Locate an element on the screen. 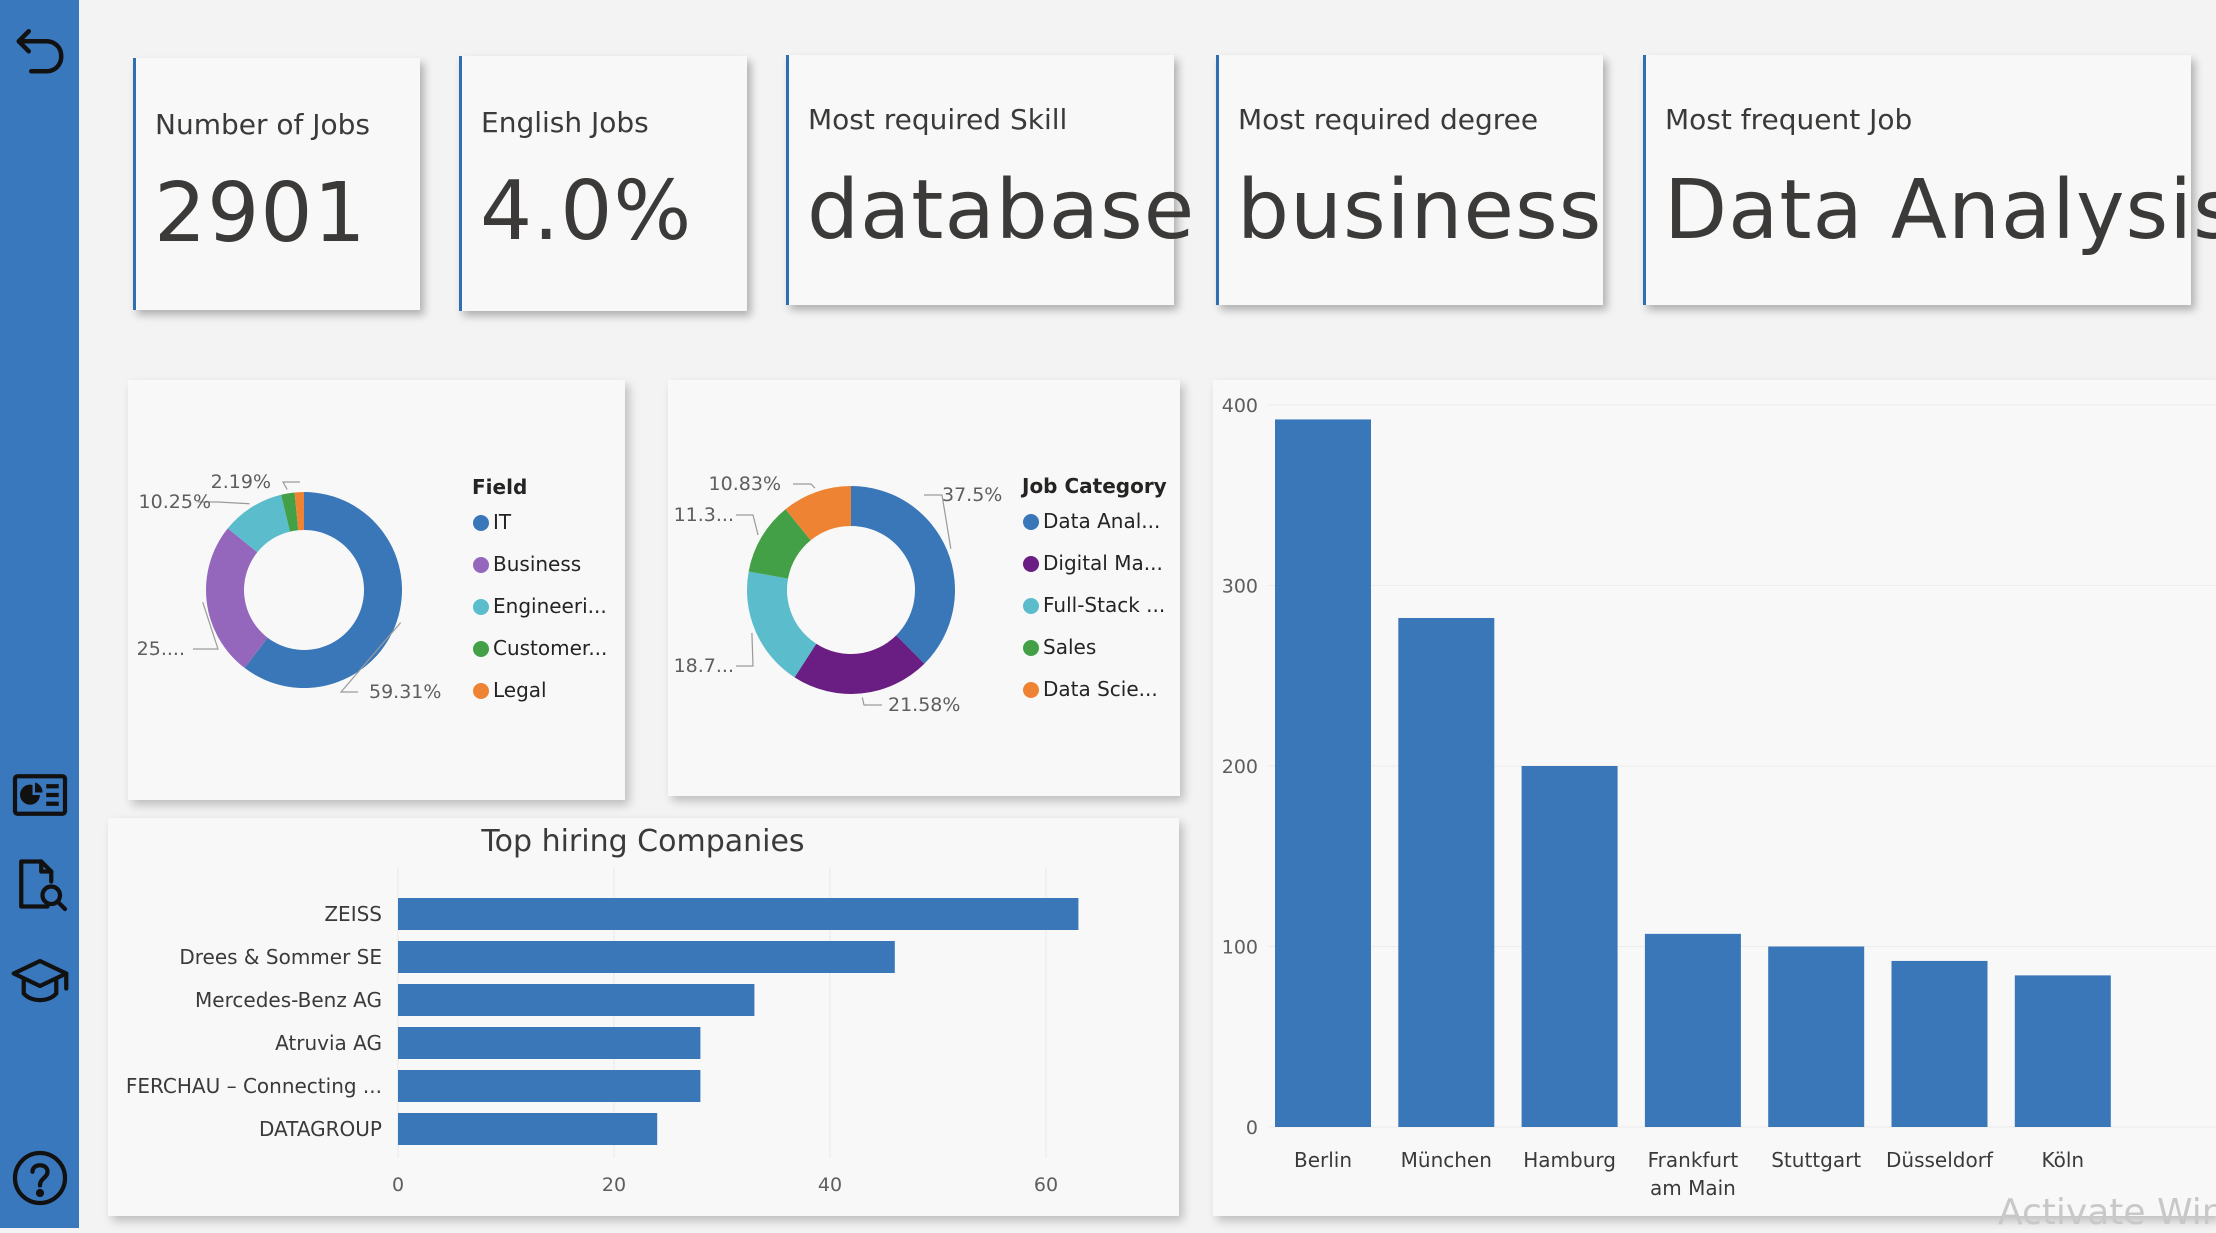 This screenshot has width=2216, height=1233. x-tick-label: 20 is located at coordinates (614, 1185).